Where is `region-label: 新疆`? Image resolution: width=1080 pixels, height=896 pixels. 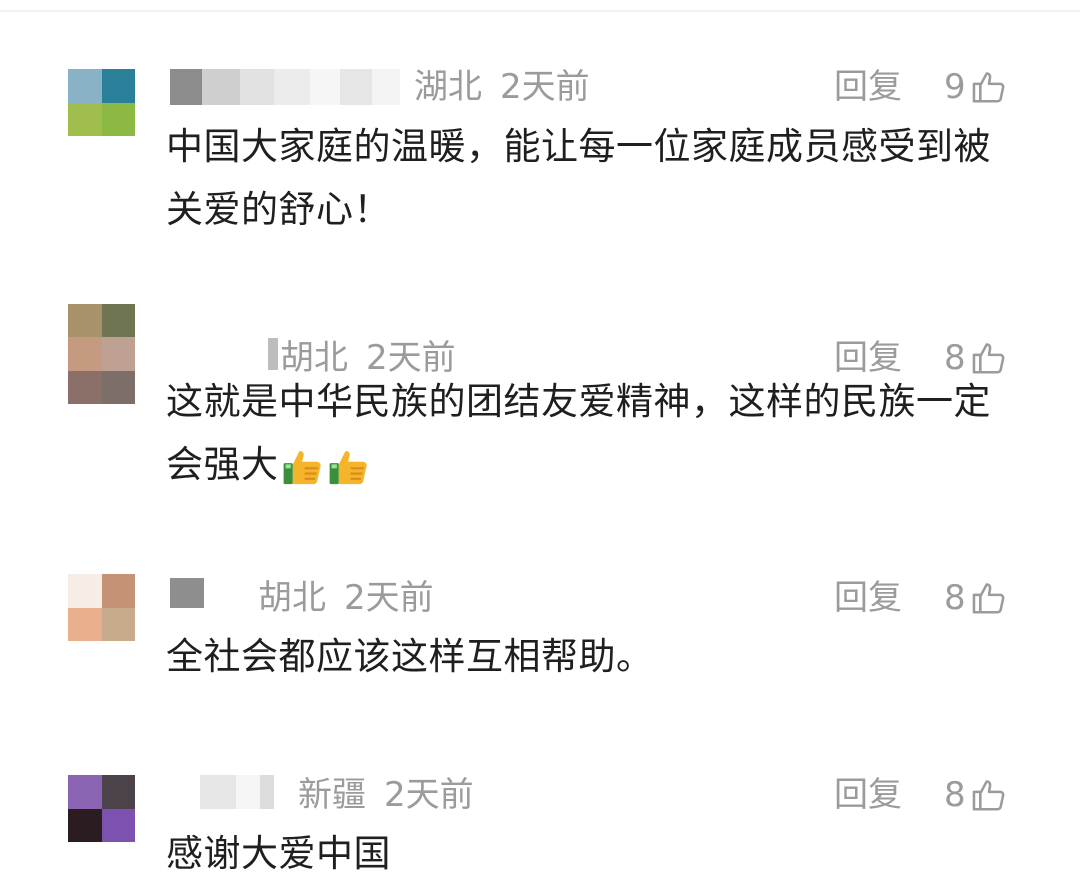
region-label: 新疆 is located at coordinates (332, 795).